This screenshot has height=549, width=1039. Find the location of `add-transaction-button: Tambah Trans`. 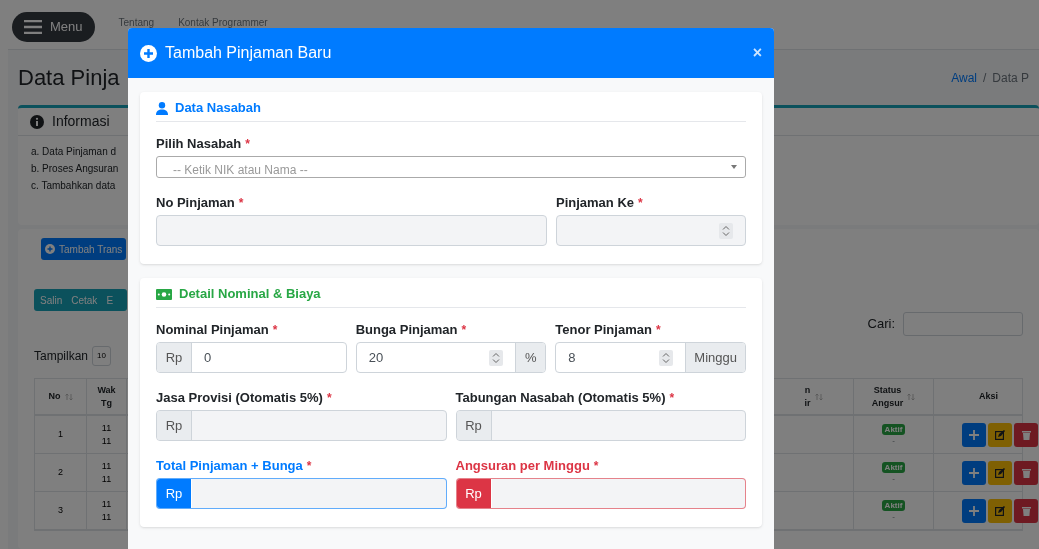

add-transaction-button: Tambah Trans is located at coordinates (84, 249).